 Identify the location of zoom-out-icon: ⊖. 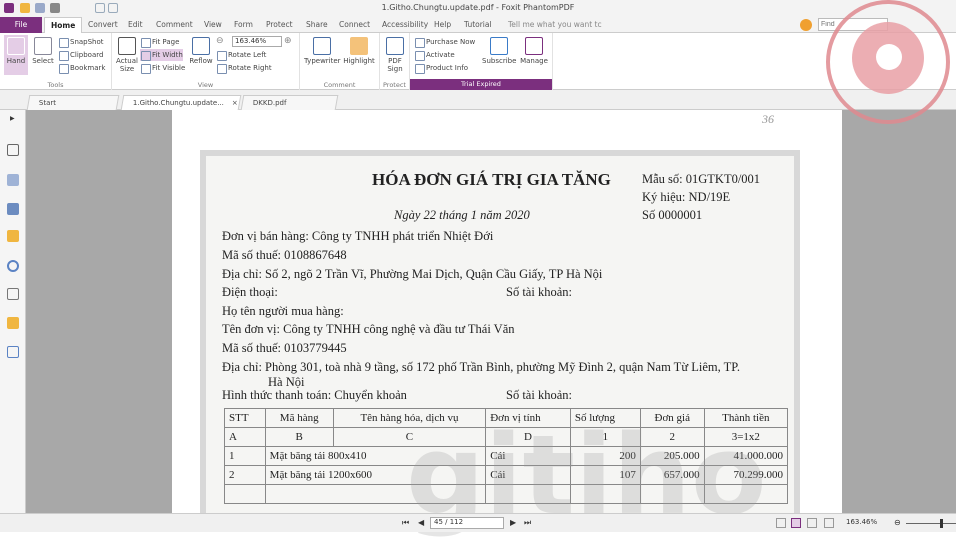
(222, 41).